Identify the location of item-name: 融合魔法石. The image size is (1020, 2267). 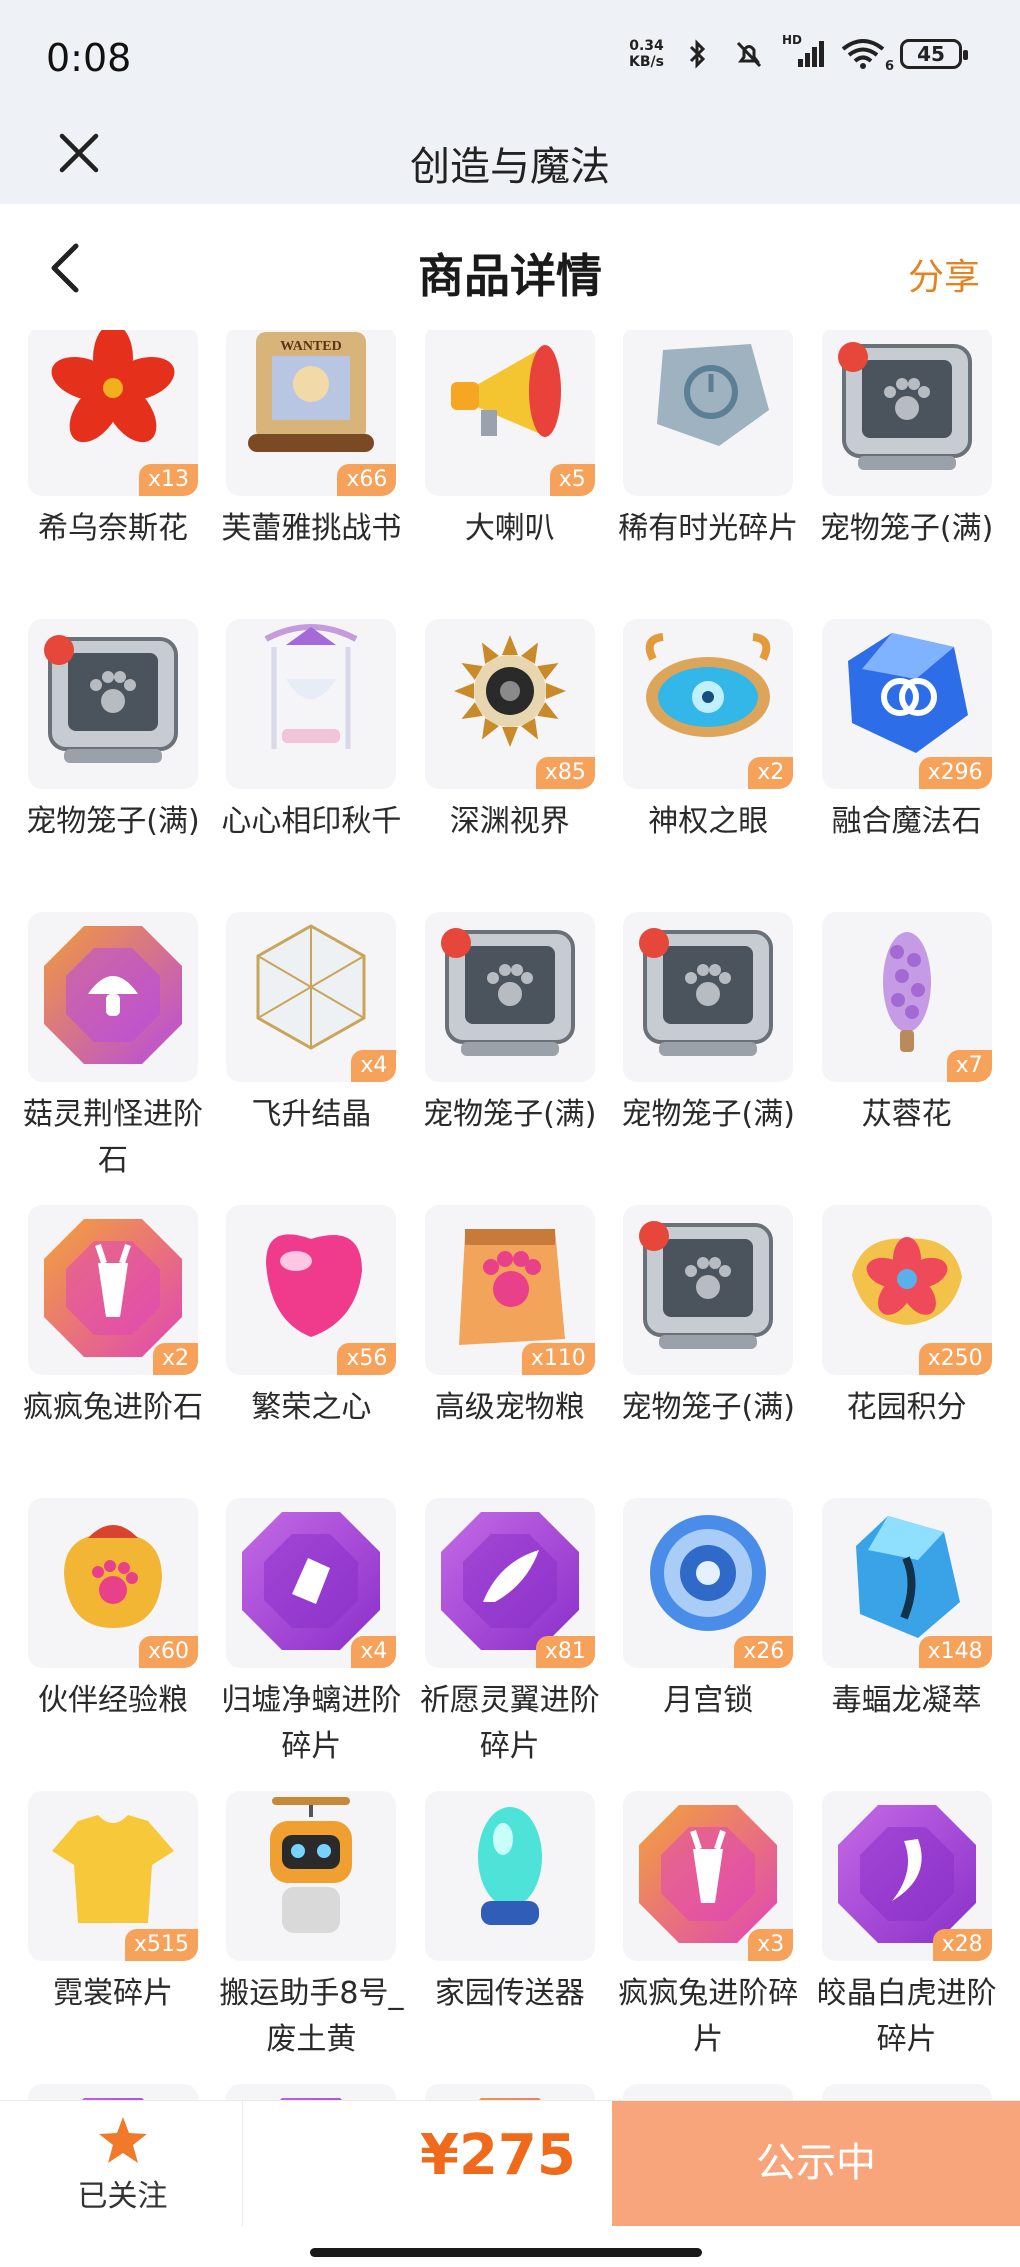
(906, 821).